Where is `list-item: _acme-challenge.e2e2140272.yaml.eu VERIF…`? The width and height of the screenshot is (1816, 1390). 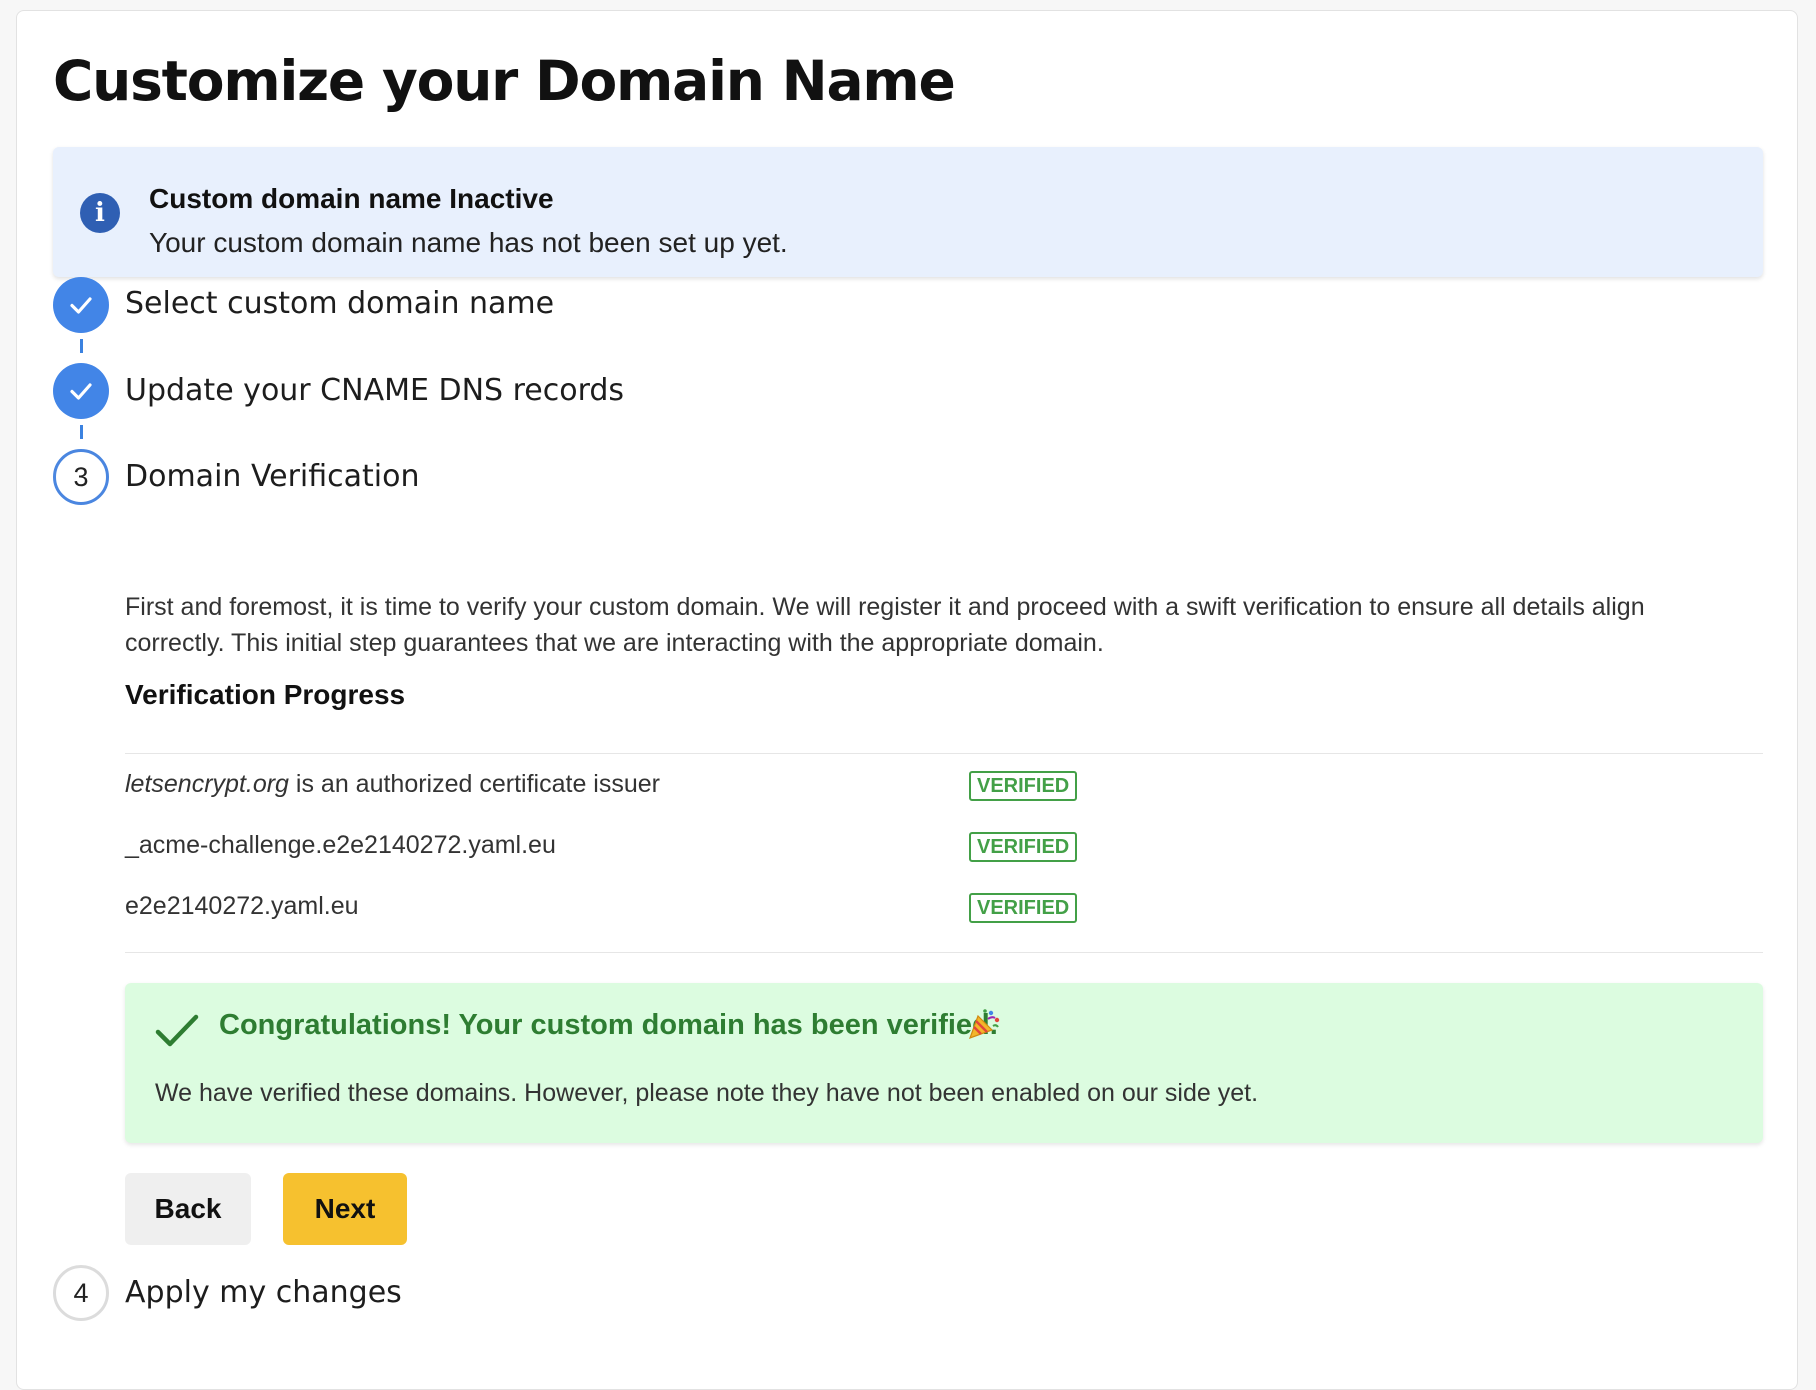 list-item: _acme-challenge.e2e2140272.yaml.eu VERIF… is located at coordinates (944, 851).